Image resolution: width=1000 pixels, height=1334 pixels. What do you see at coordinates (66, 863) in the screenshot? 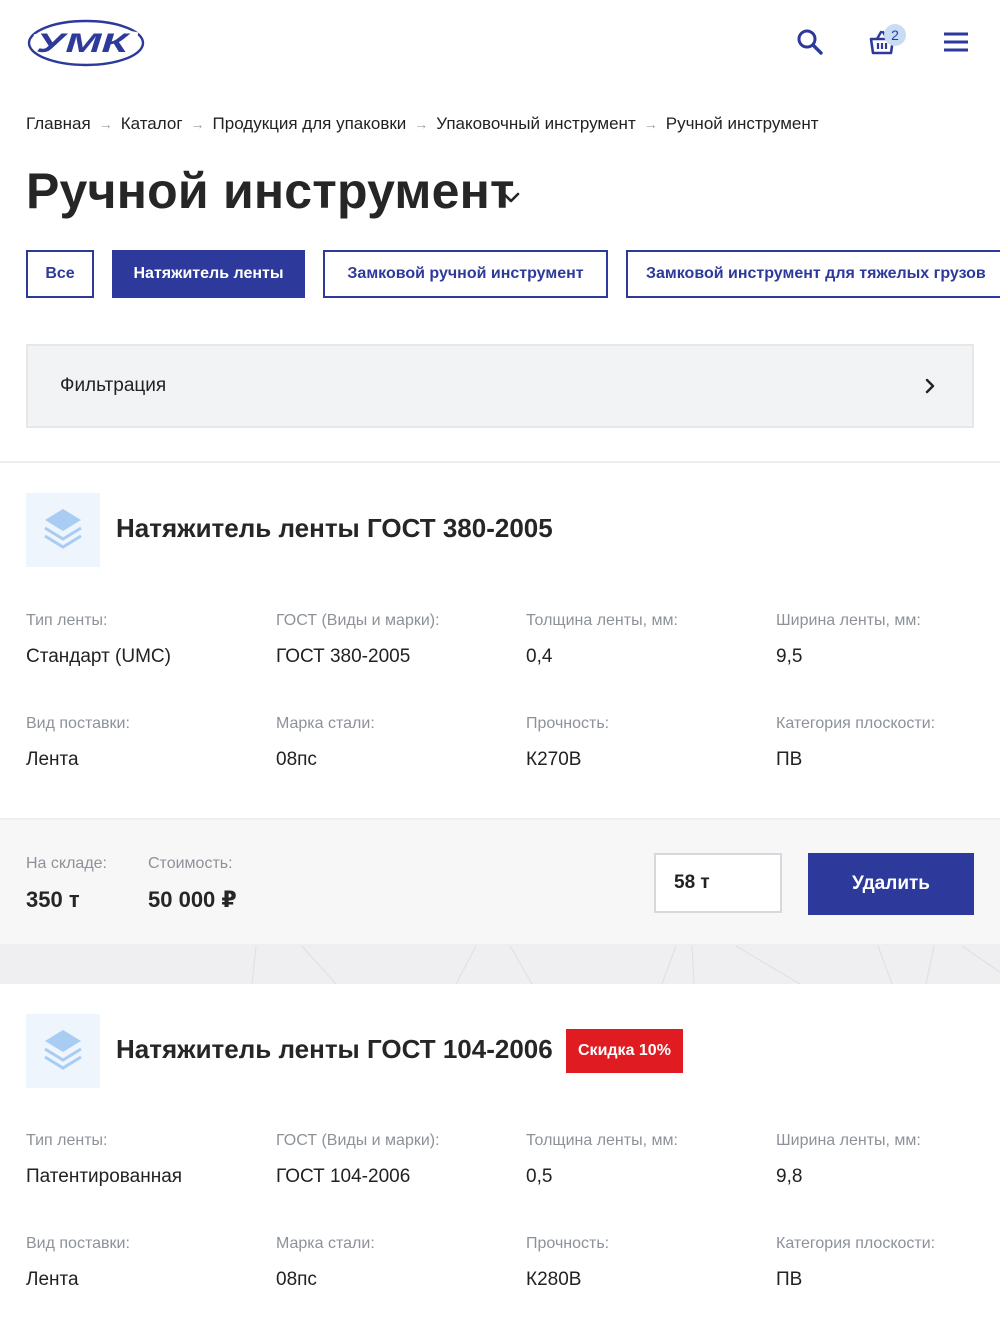
I see `stock-label: На складе:` at bounding box center [66, 863].